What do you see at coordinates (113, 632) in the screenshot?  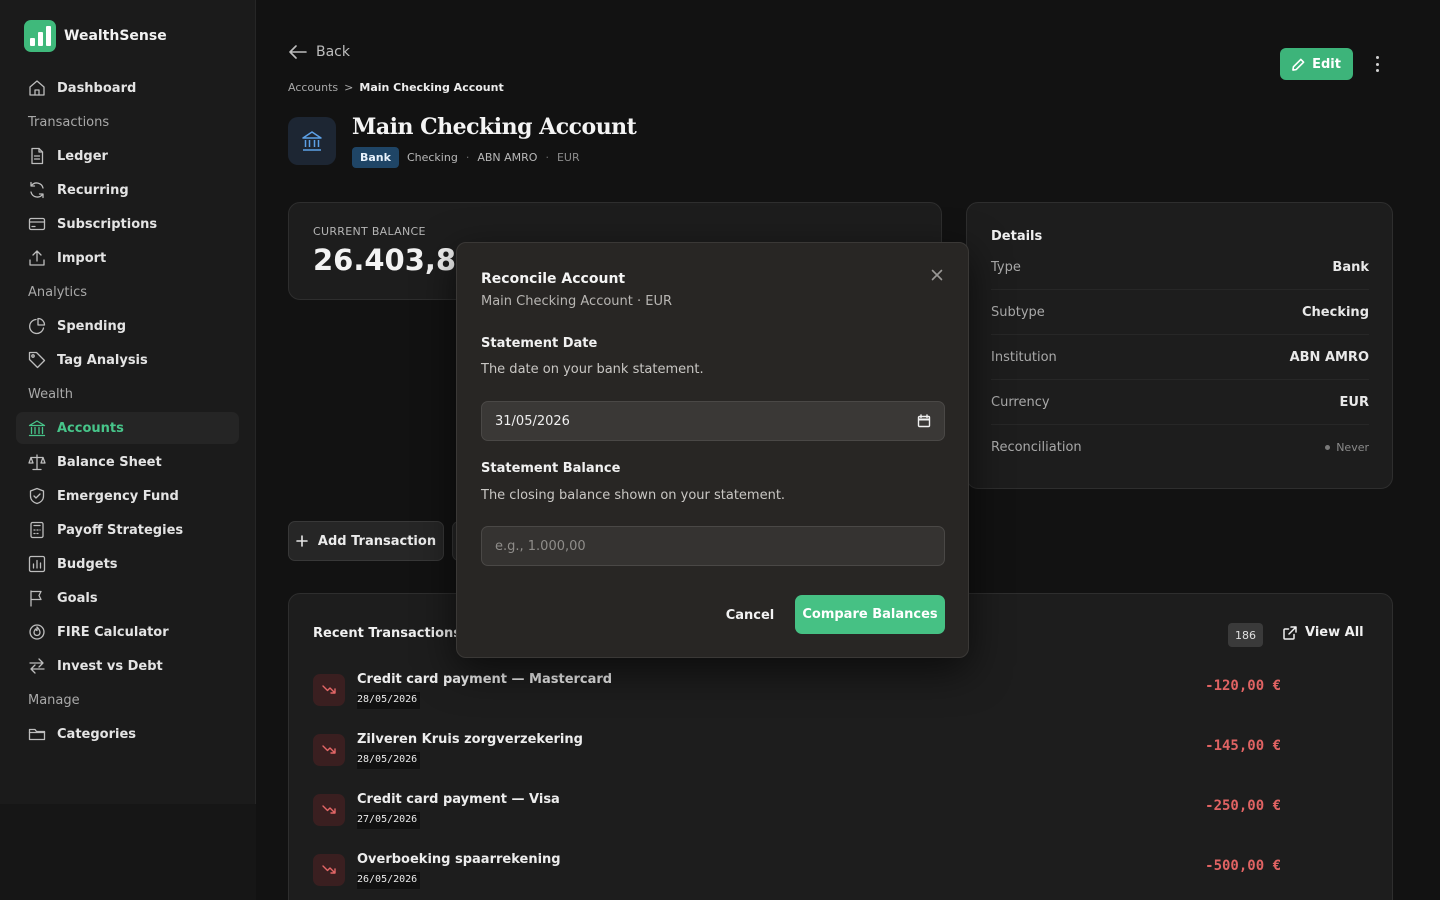 I see `sidebar-item-label: FIRE Calculator` at bounding box center [113, 632].